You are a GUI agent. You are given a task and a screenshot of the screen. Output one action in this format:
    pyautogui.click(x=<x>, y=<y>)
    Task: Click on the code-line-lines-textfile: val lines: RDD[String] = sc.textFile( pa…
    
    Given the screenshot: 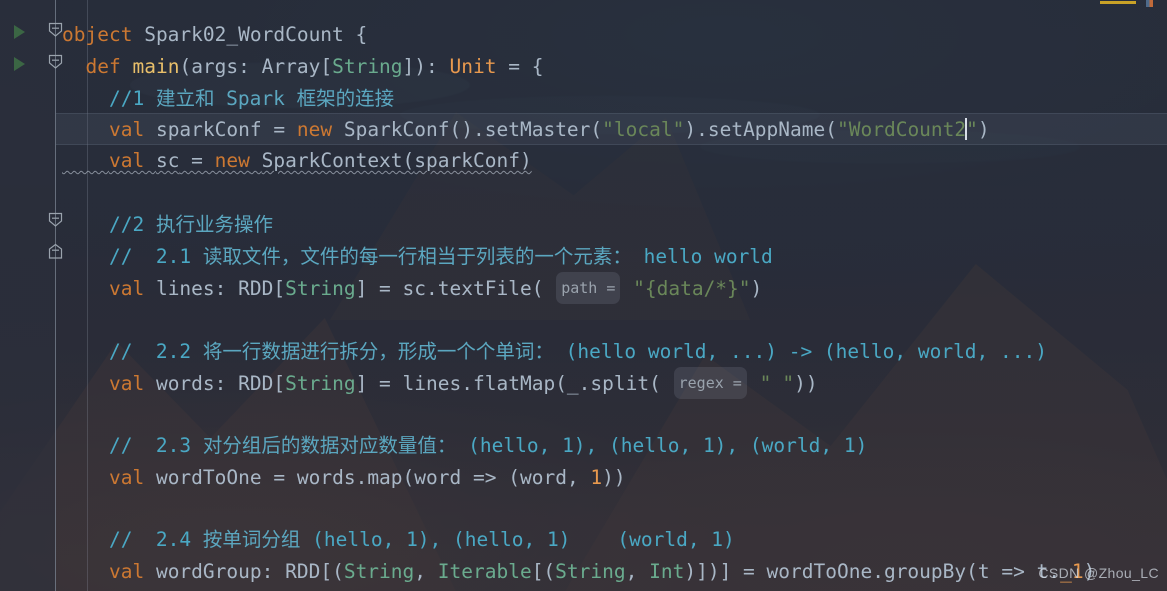 What is the action you would take?
    pyautogui.click(x=611, y=288)
    